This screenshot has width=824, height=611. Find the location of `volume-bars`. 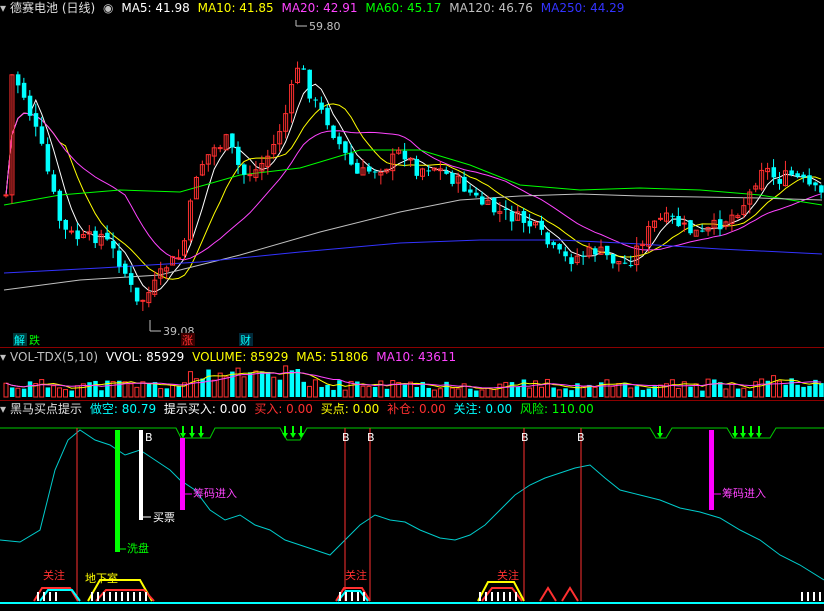

volume-bars is located at coordinates (413, 381).